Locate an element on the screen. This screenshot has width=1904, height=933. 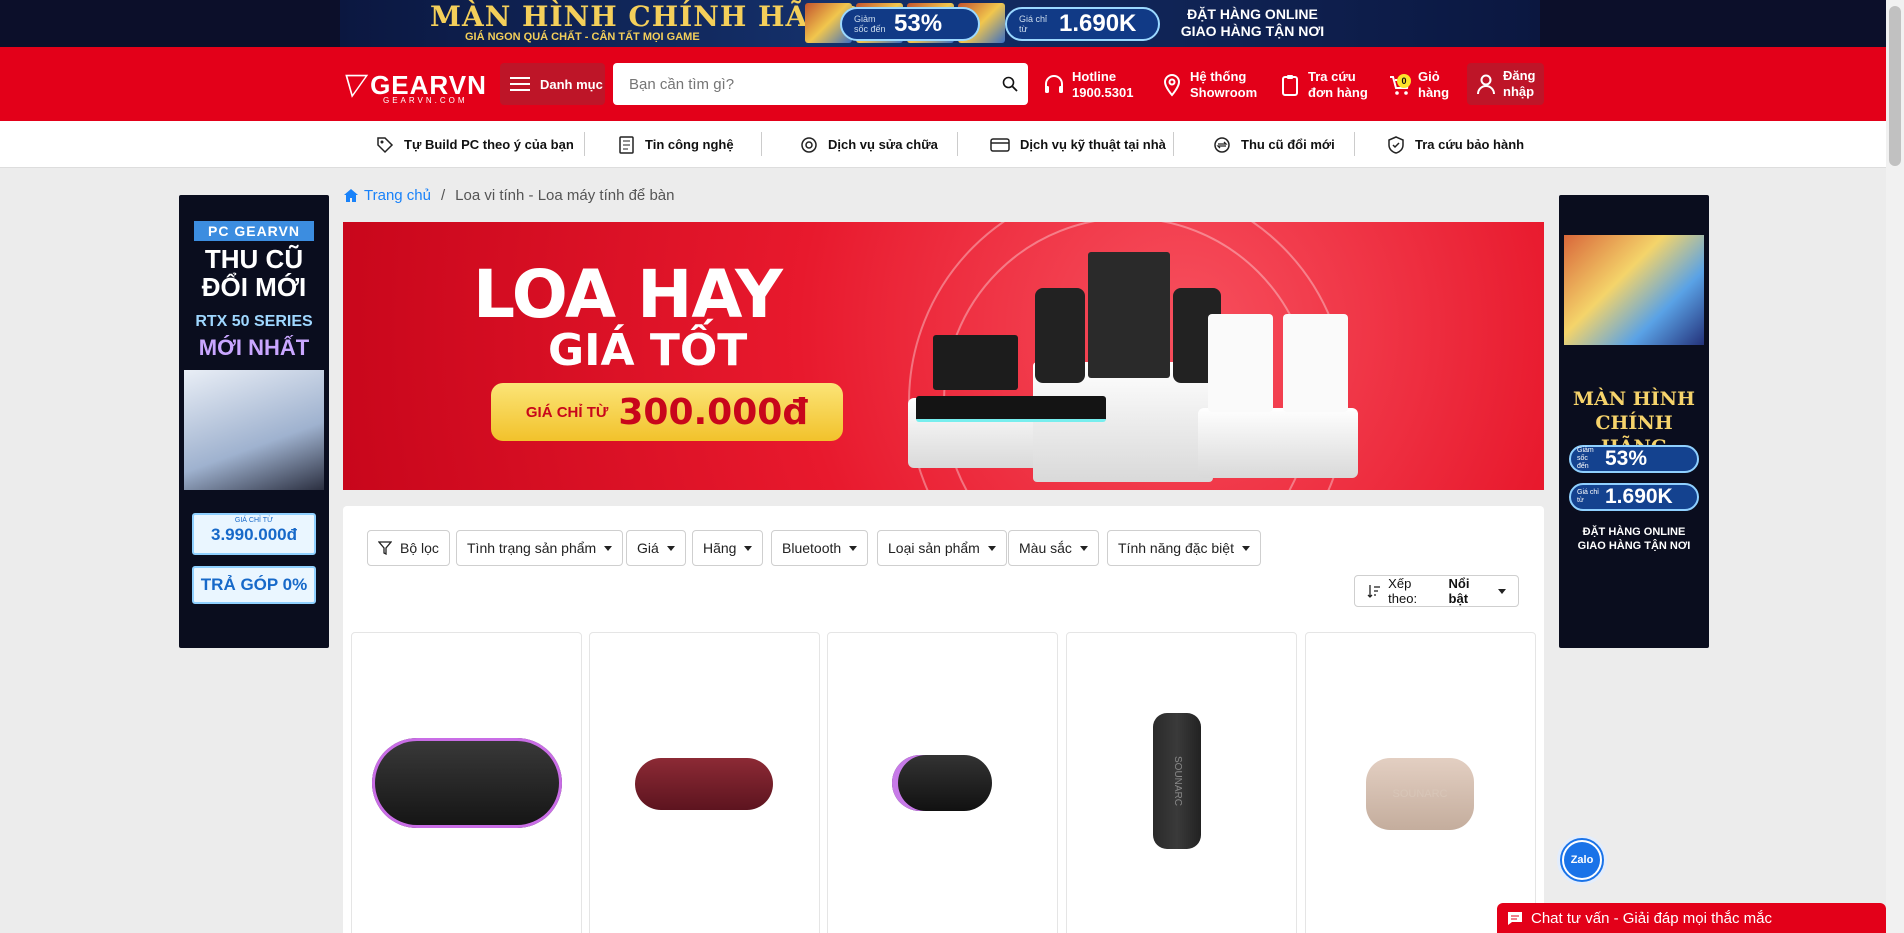
monitor-games-image is located at coordinates (1634, 290).